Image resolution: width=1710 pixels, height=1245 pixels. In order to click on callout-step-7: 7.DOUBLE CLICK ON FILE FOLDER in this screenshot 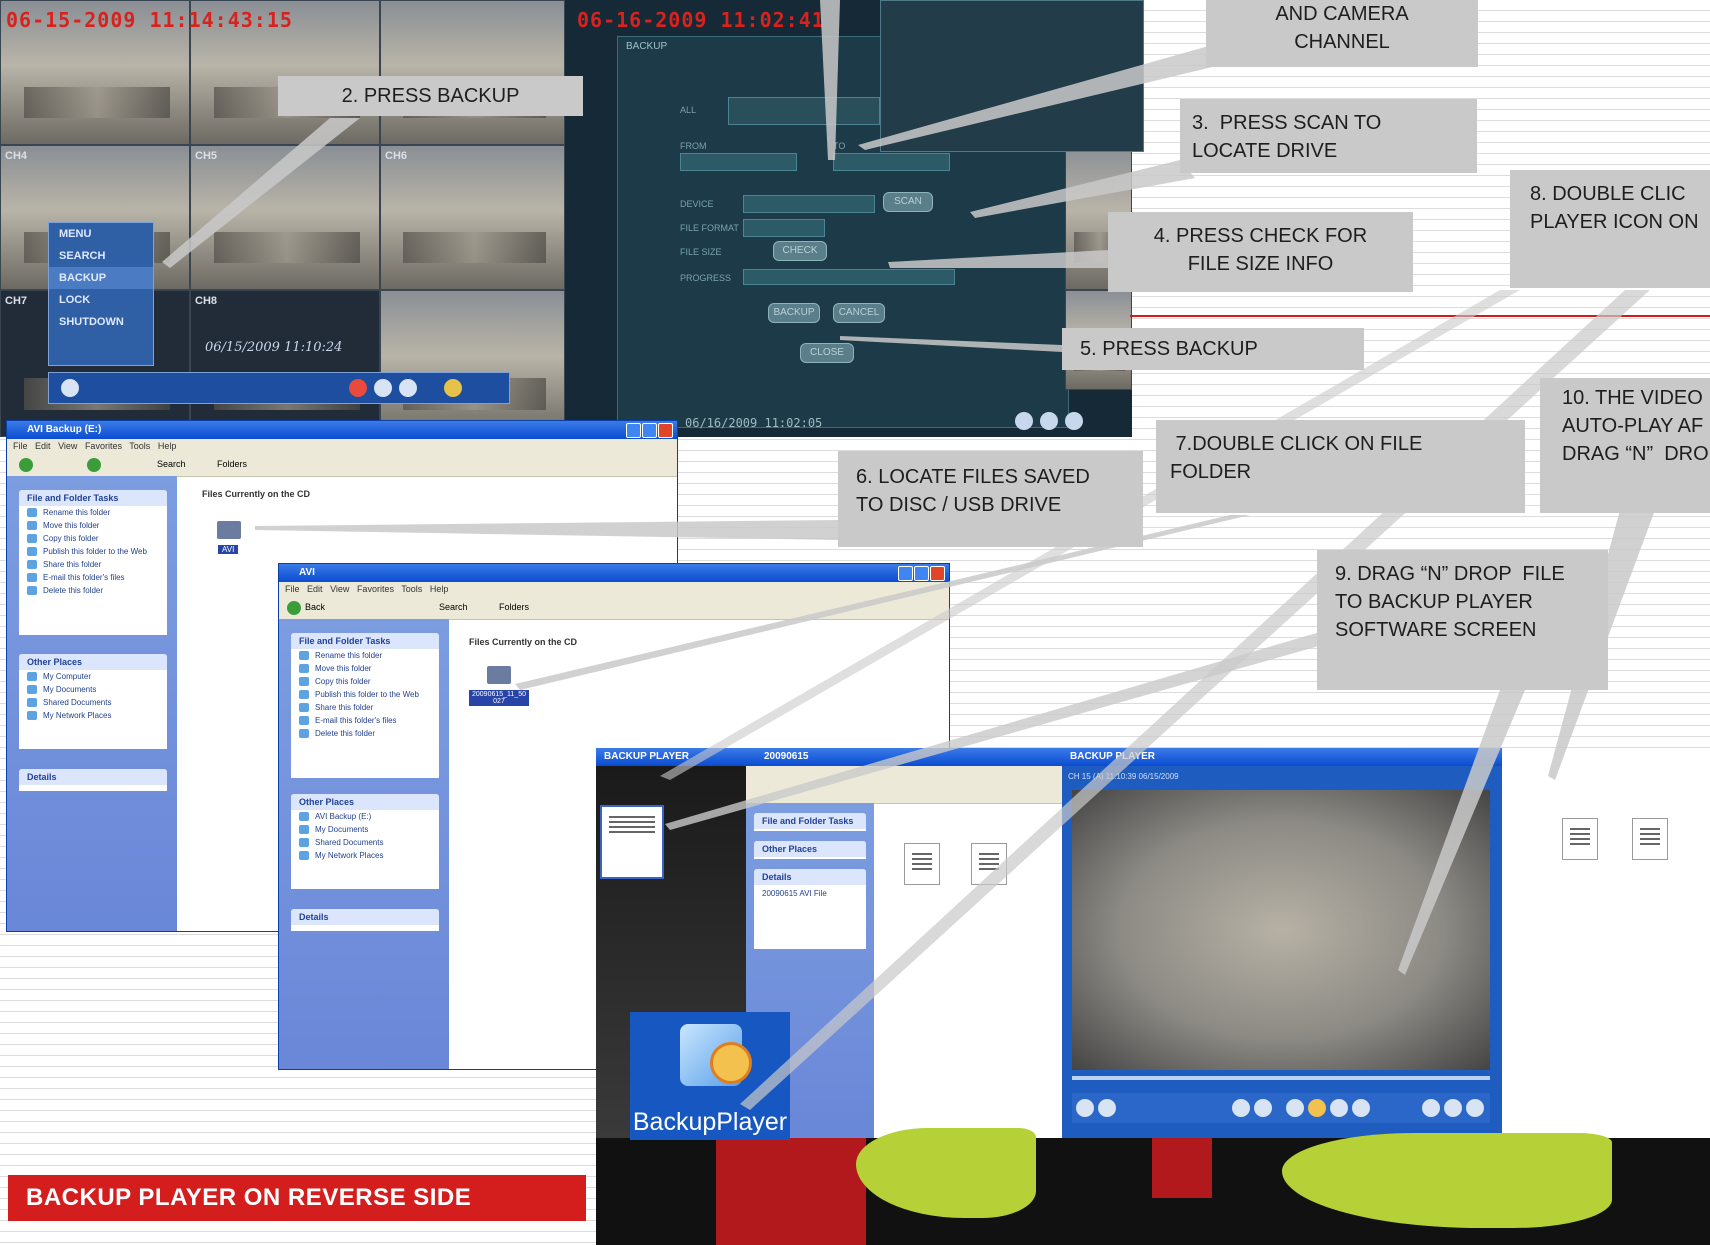, I will do `click(1340, 466)`.